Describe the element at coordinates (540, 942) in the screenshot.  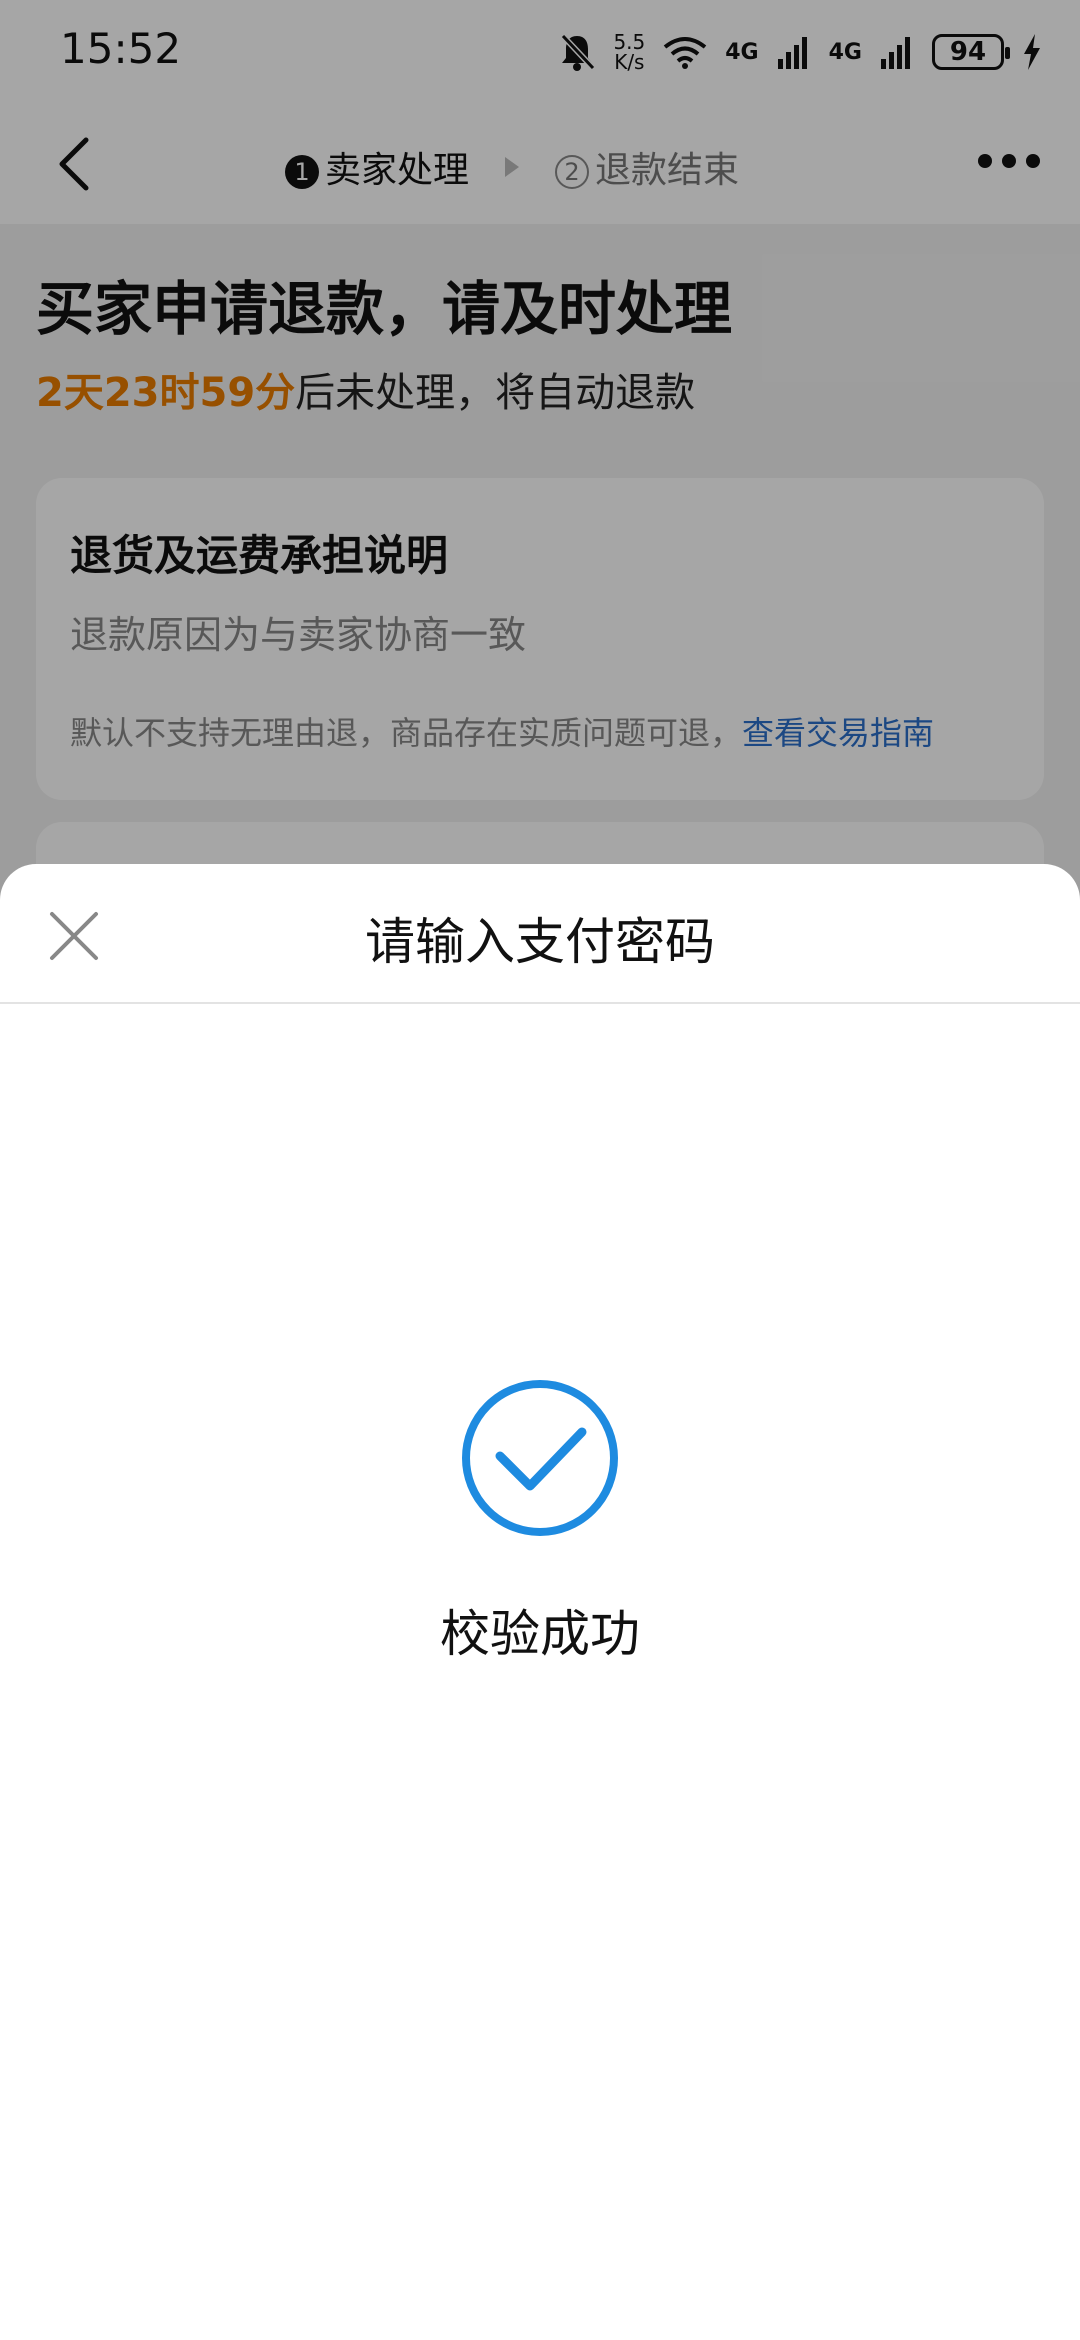
I see `sheet-title: 请输入支付密码` at that location.